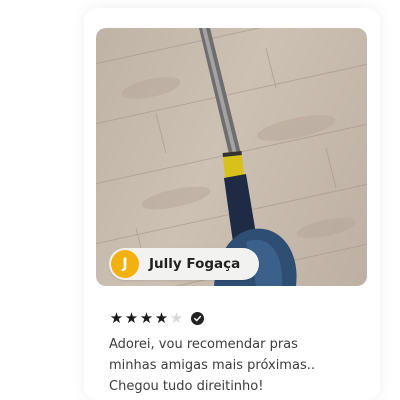 This screenshot has width=400, height=400. I want to click on author-badge: J Jully Fogaça, so click(184, 264).